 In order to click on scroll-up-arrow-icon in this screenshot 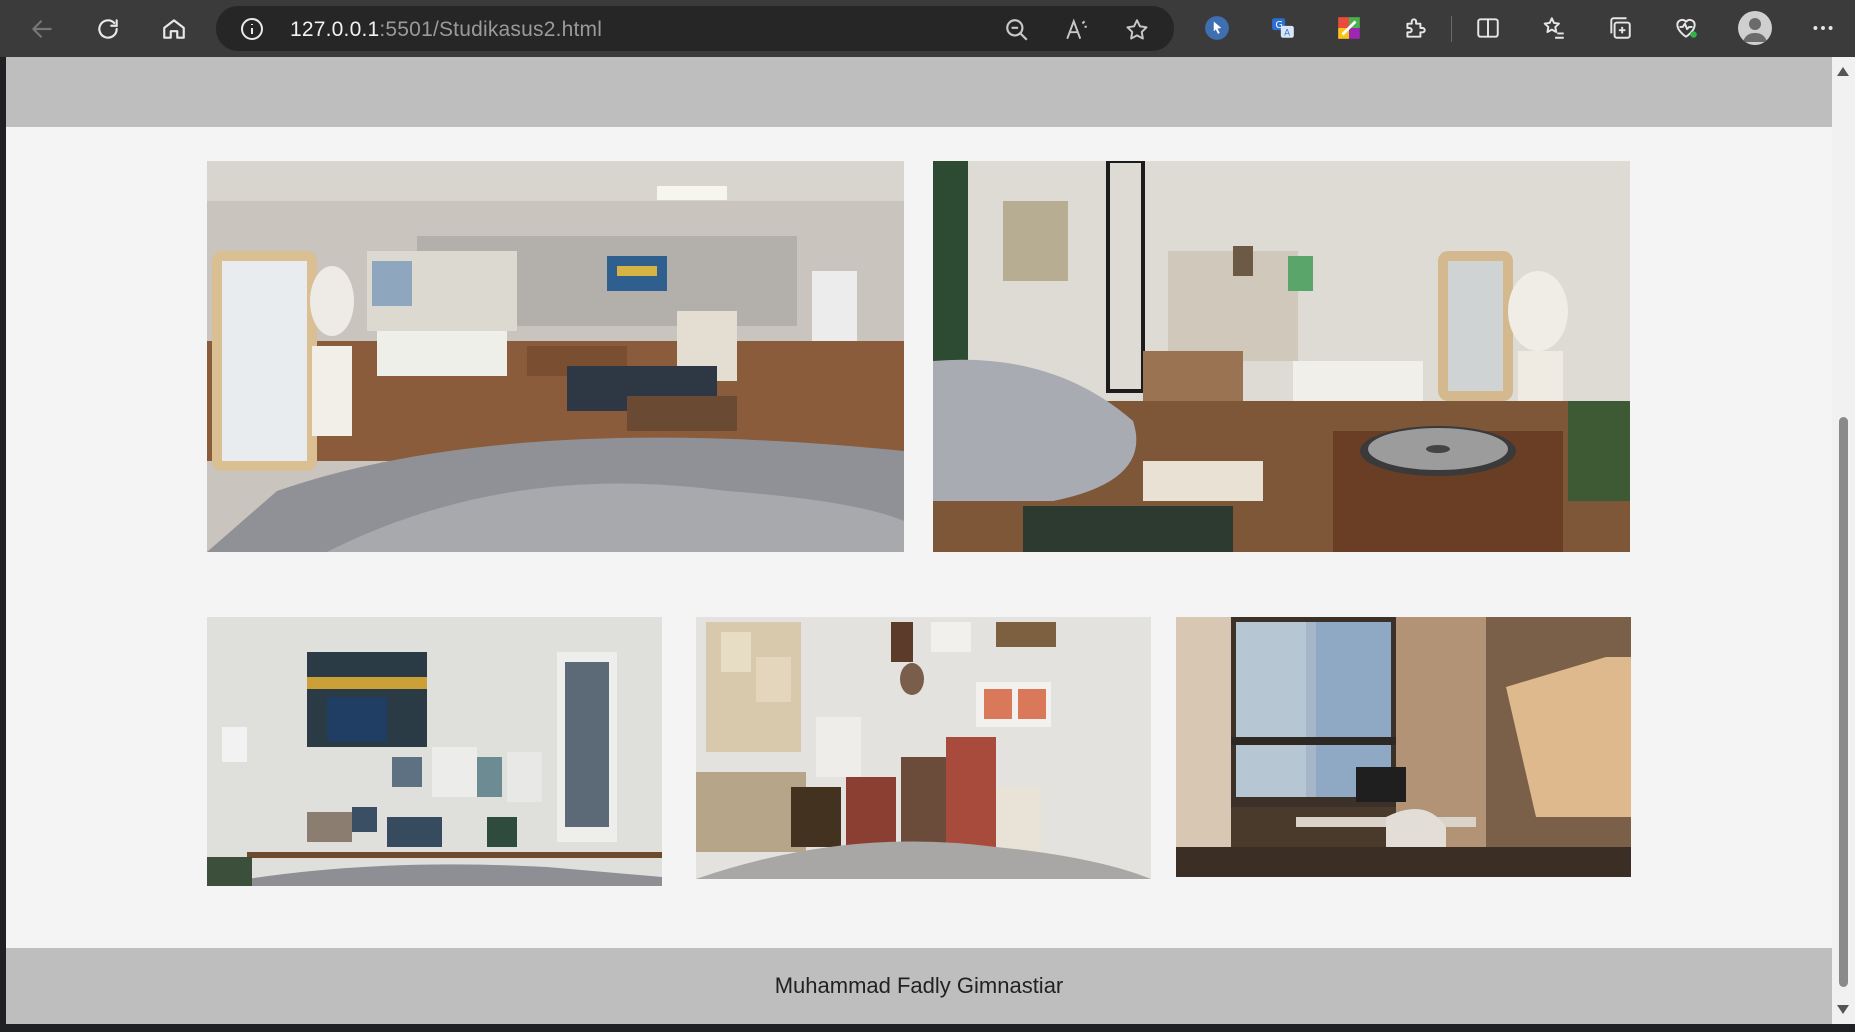, I will do `click(1843, 71)`.